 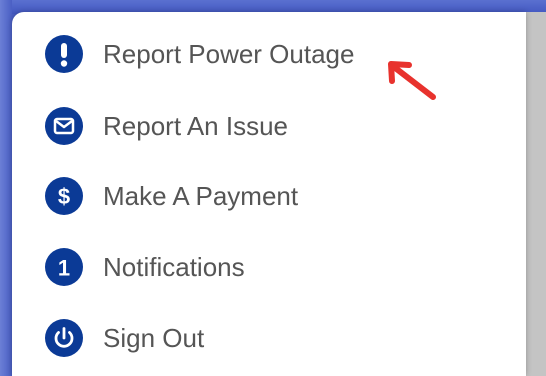 What do you see at coordinates (6, 188) in the screenshot?
I see `window-frame-left` at bounding box center [6, 188].